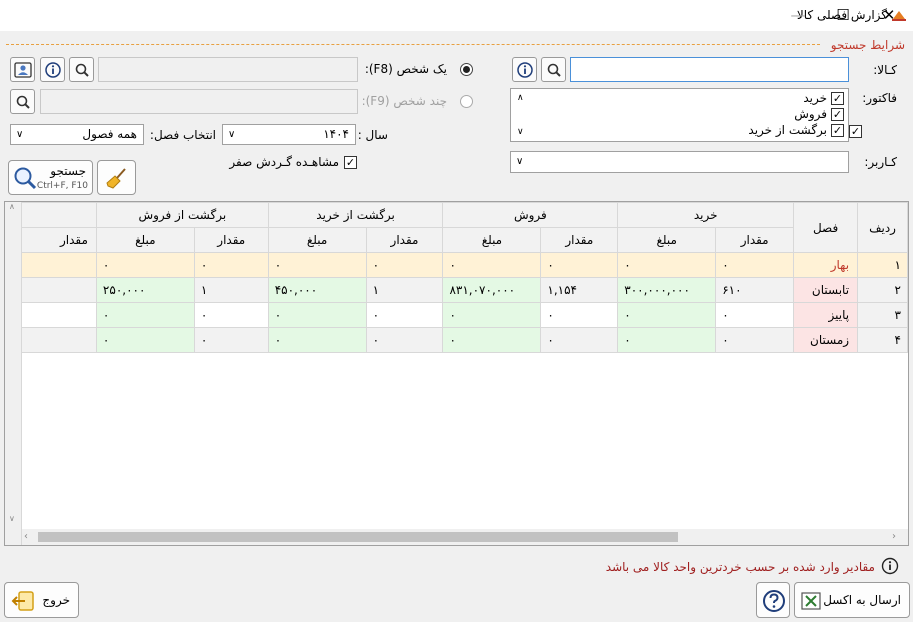  I want to click on multi-person-input, so click(199, 101).